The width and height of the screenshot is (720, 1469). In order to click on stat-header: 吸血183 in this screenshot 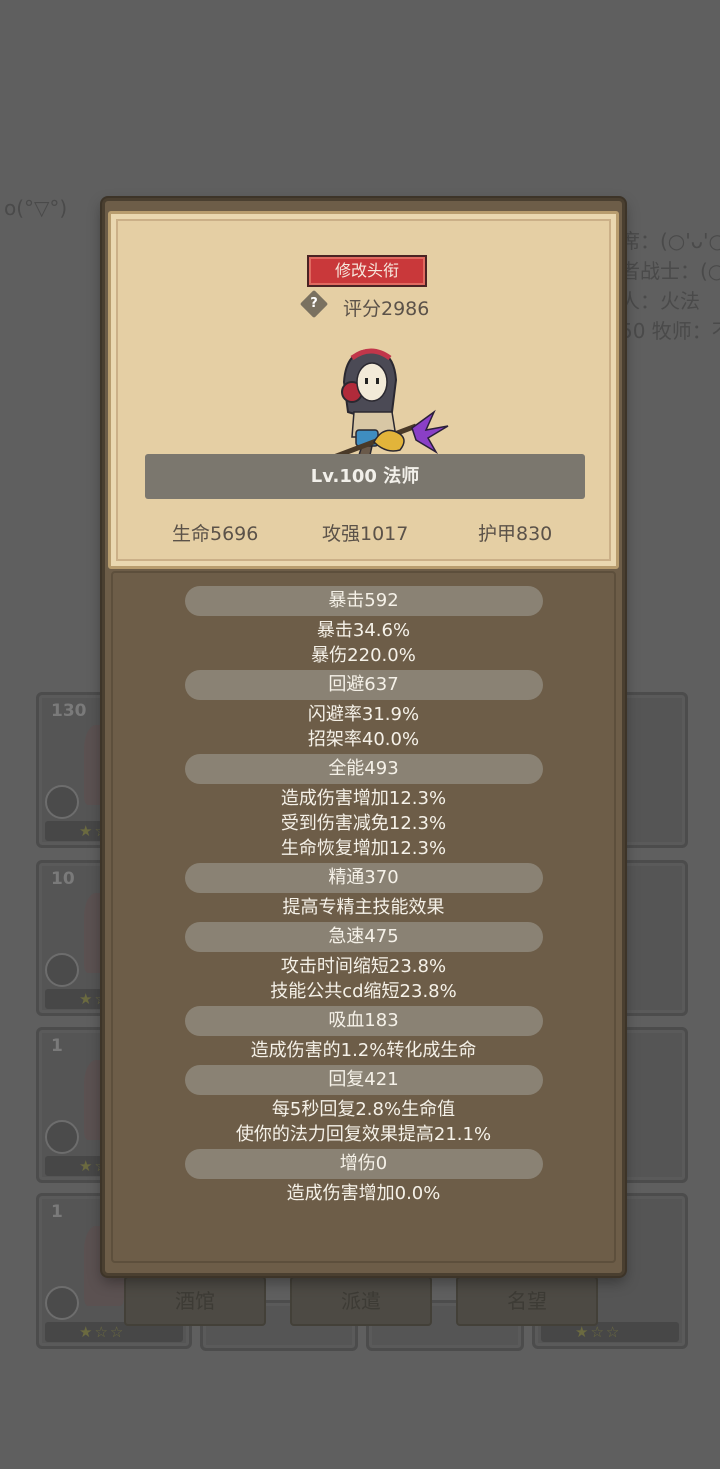, I will do `click(363, 1021)`.